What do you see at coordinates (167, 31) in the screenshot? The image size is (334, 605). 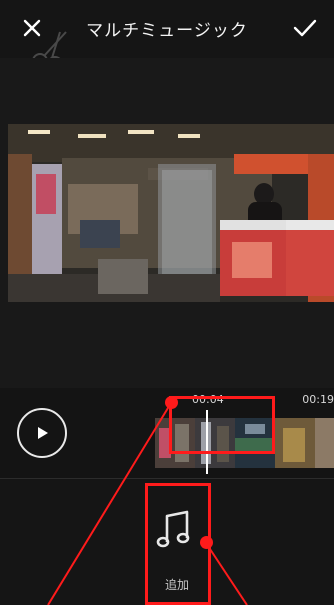 I see `page-title: マルチミュージック` at bounding box center [167, 31].